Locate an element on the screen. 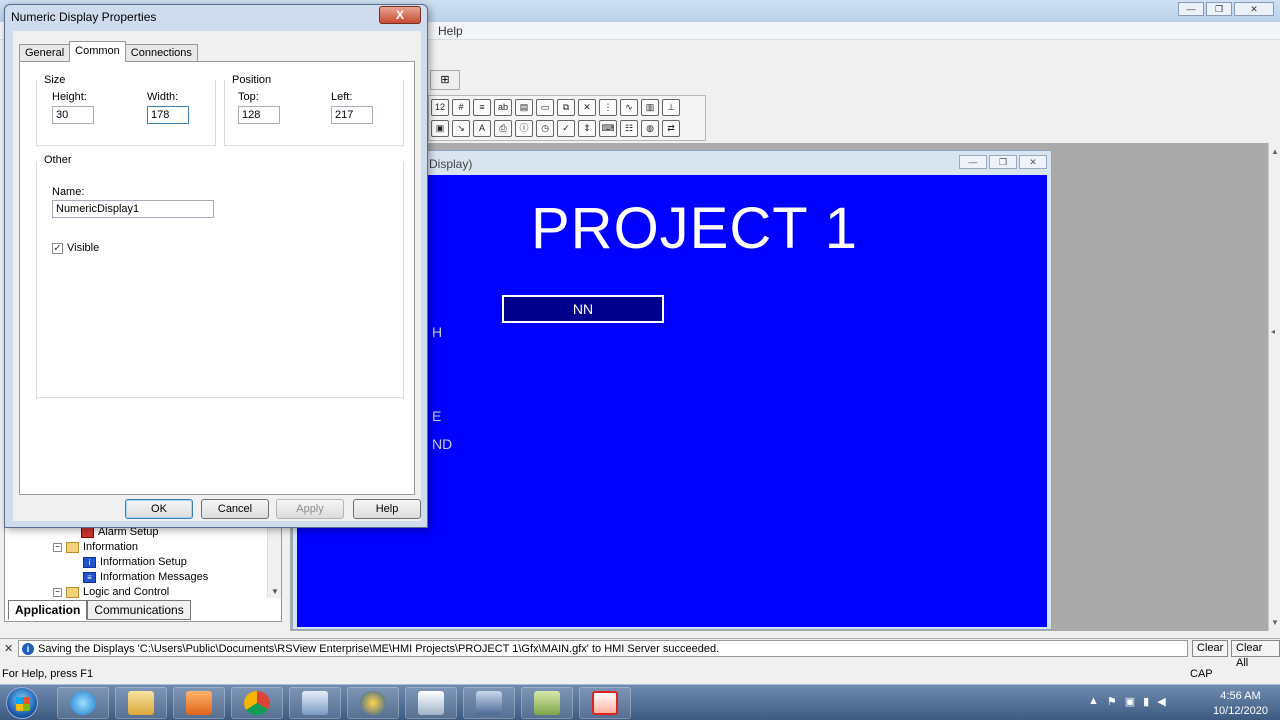  scroll-mid-icon: ◂ is located at coordinates (1273, 331).